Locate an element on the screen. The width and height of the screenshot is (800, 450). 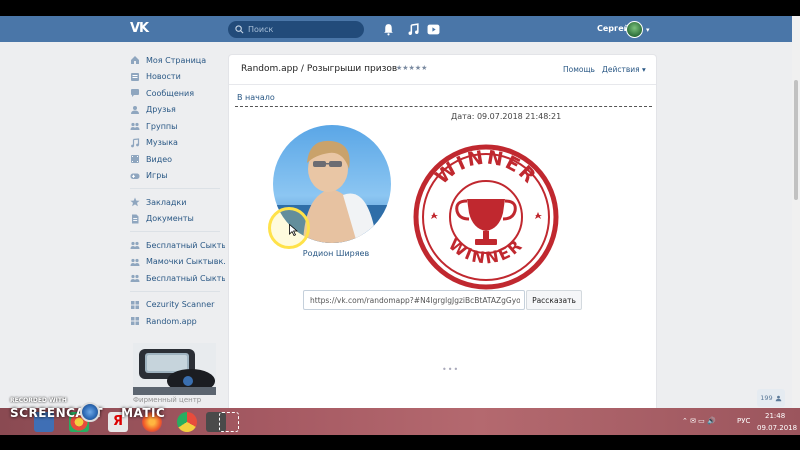
news-icon is located at coordinates (135, 77).